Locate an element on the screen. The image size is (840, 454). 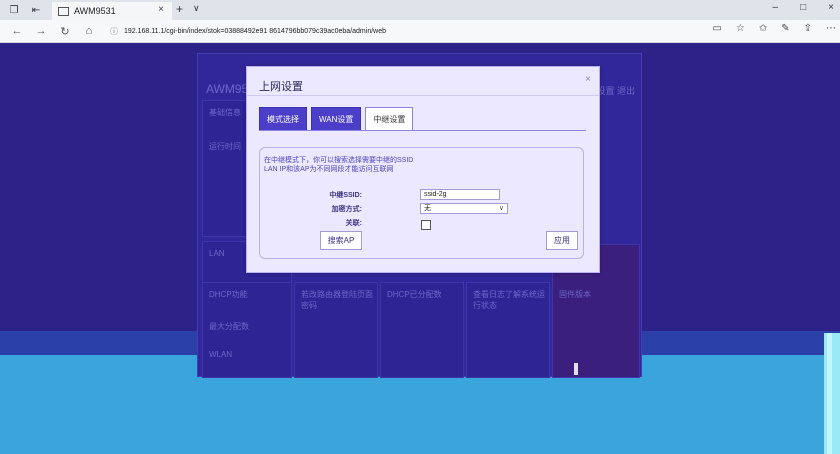
ssid-label: 中继SSID: is located at coordinates (345, 195).